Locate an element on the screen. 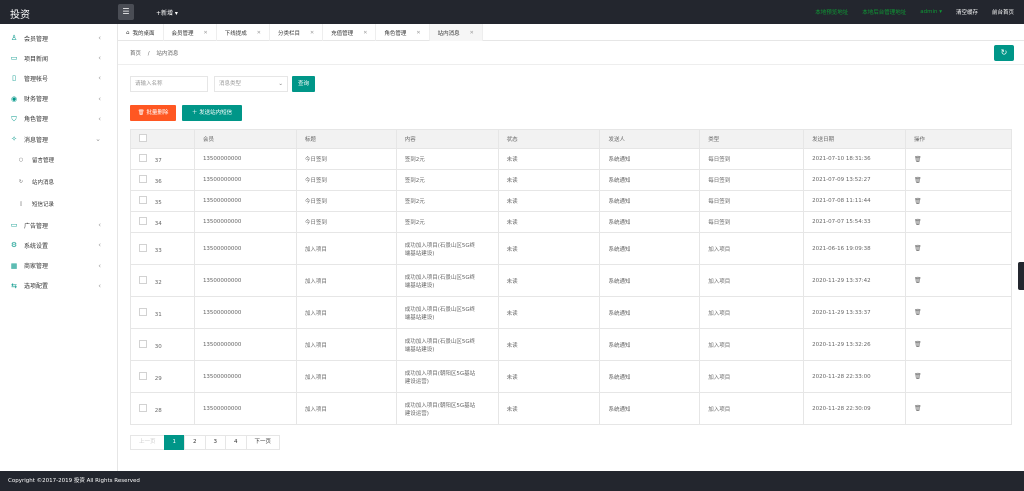  next-page-button: 下一页 is located at coordinates (263, 442).